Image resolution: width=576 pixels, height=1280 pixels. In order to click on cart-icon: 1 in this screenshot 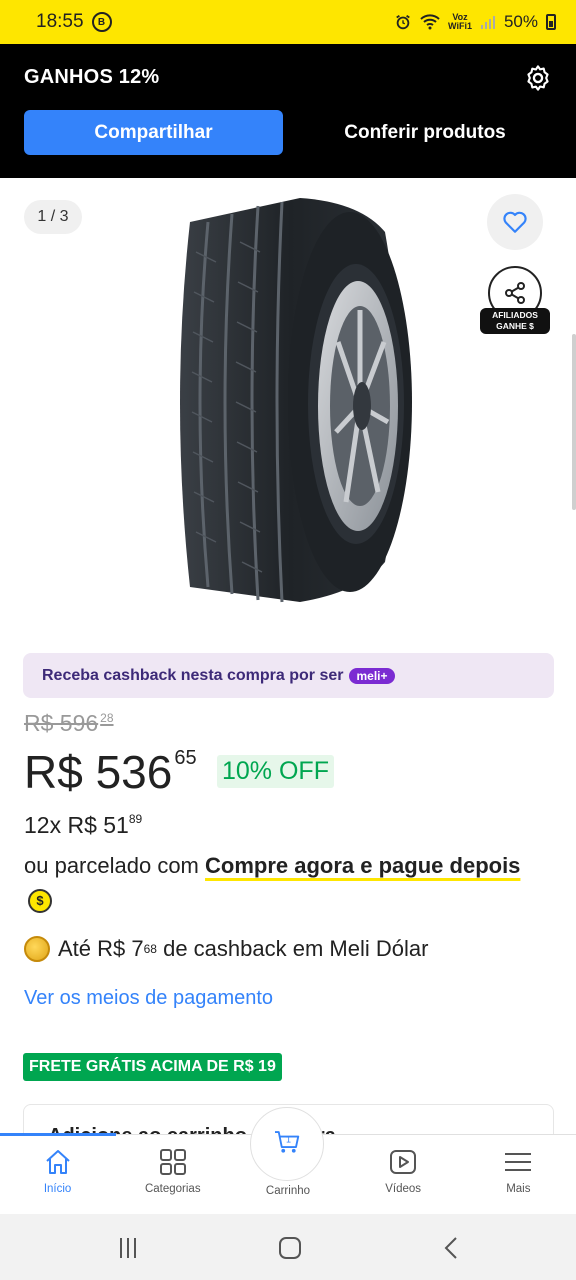, I will do `click(287, 1142)`.